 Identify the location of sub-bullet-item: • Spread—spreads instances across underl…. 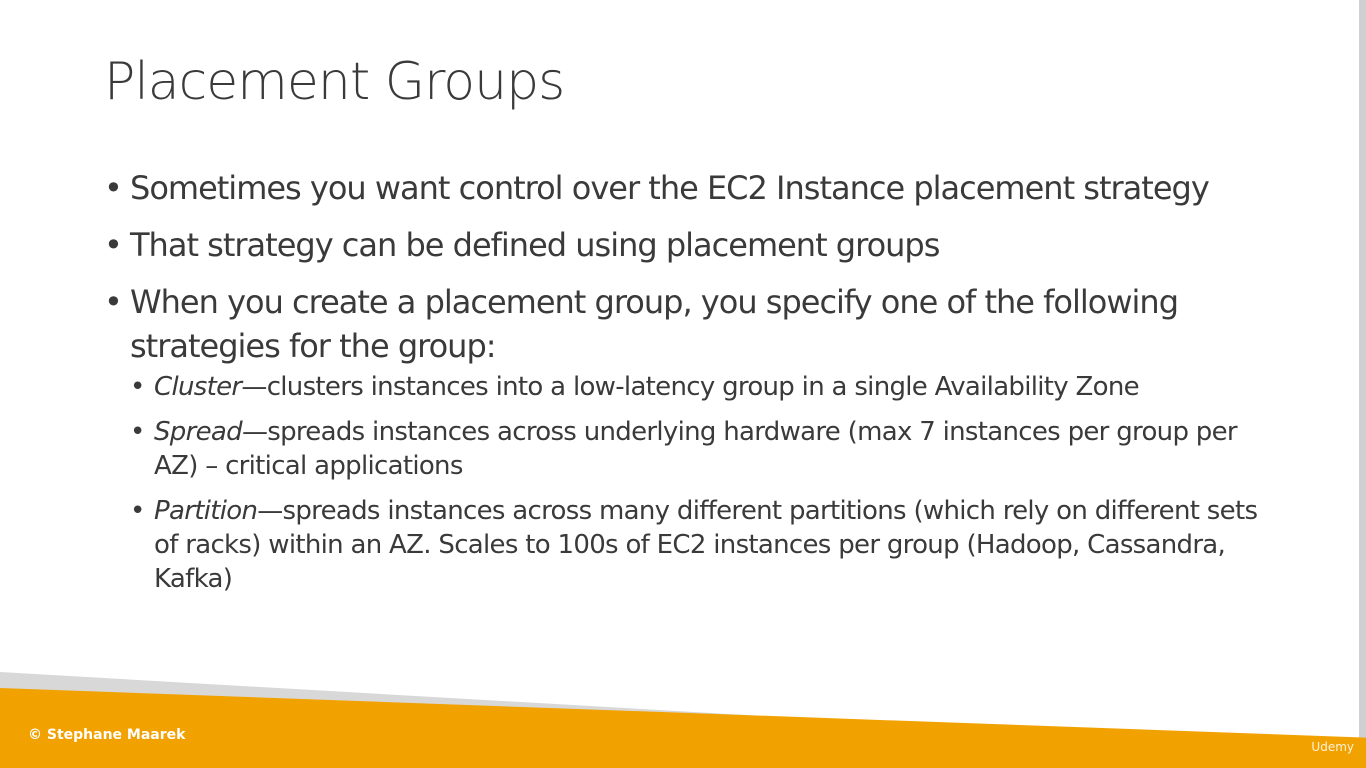
(684, 449).